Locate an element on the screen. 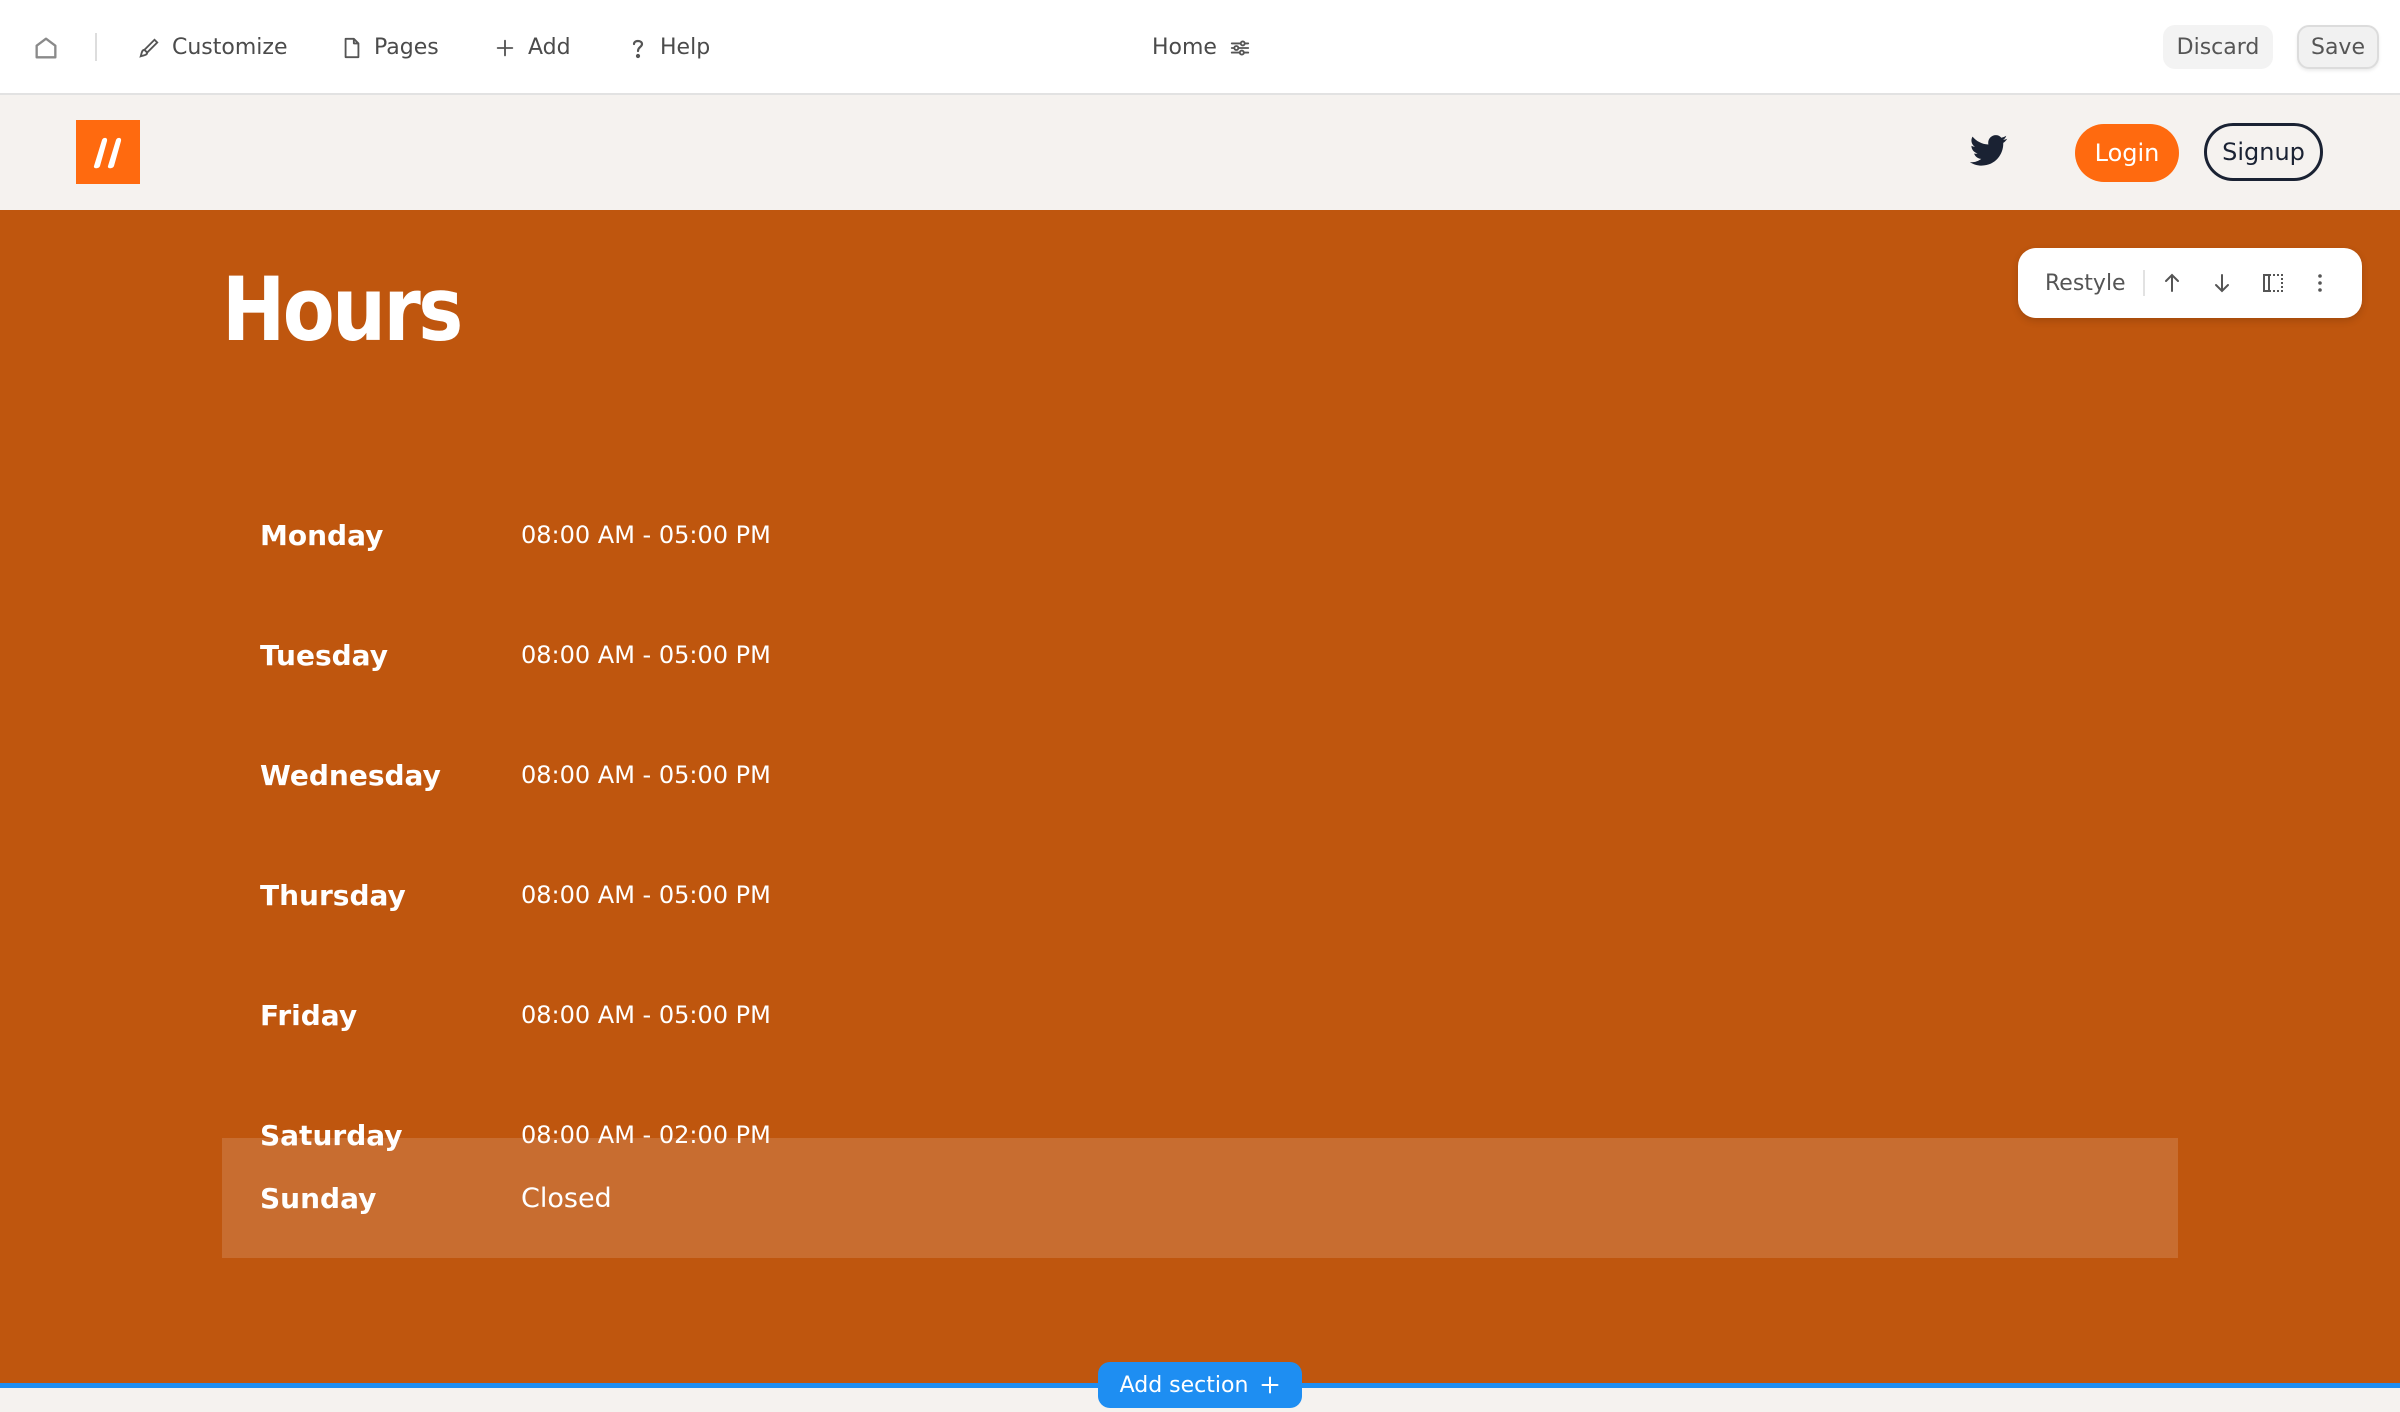 The height and width of the screenshot is (1412, 2400). day-label: Thursday is located at coordinates (333, 895).